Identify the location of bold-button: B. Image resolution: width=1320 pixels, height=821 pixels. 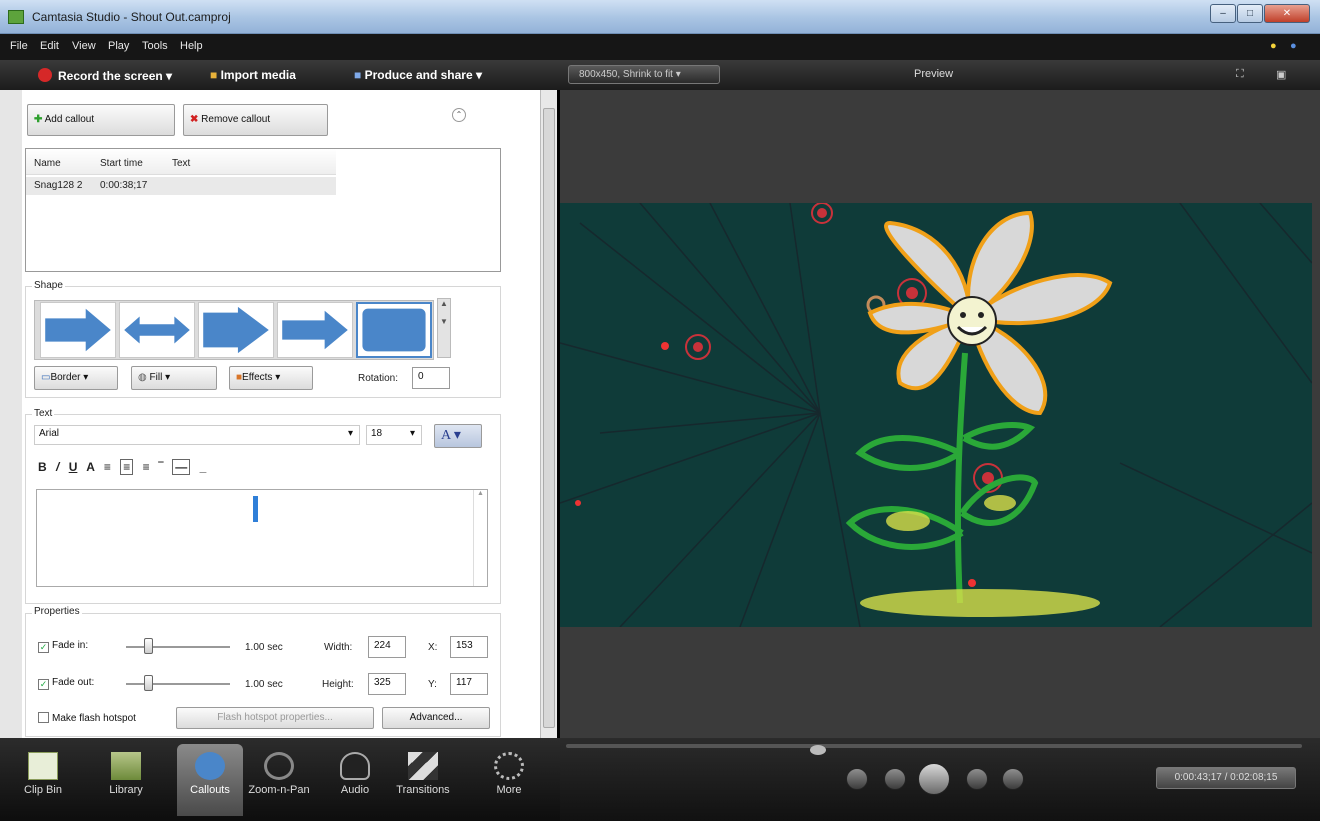
(42, 467).